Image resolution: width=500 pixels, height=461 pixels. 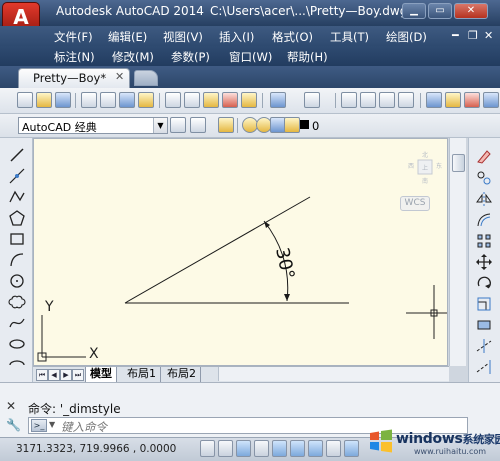 What do you see at coordinates (406, 100) in the screenshot?
I see `zoom-previous-icon` at bounding box center [406, 100].